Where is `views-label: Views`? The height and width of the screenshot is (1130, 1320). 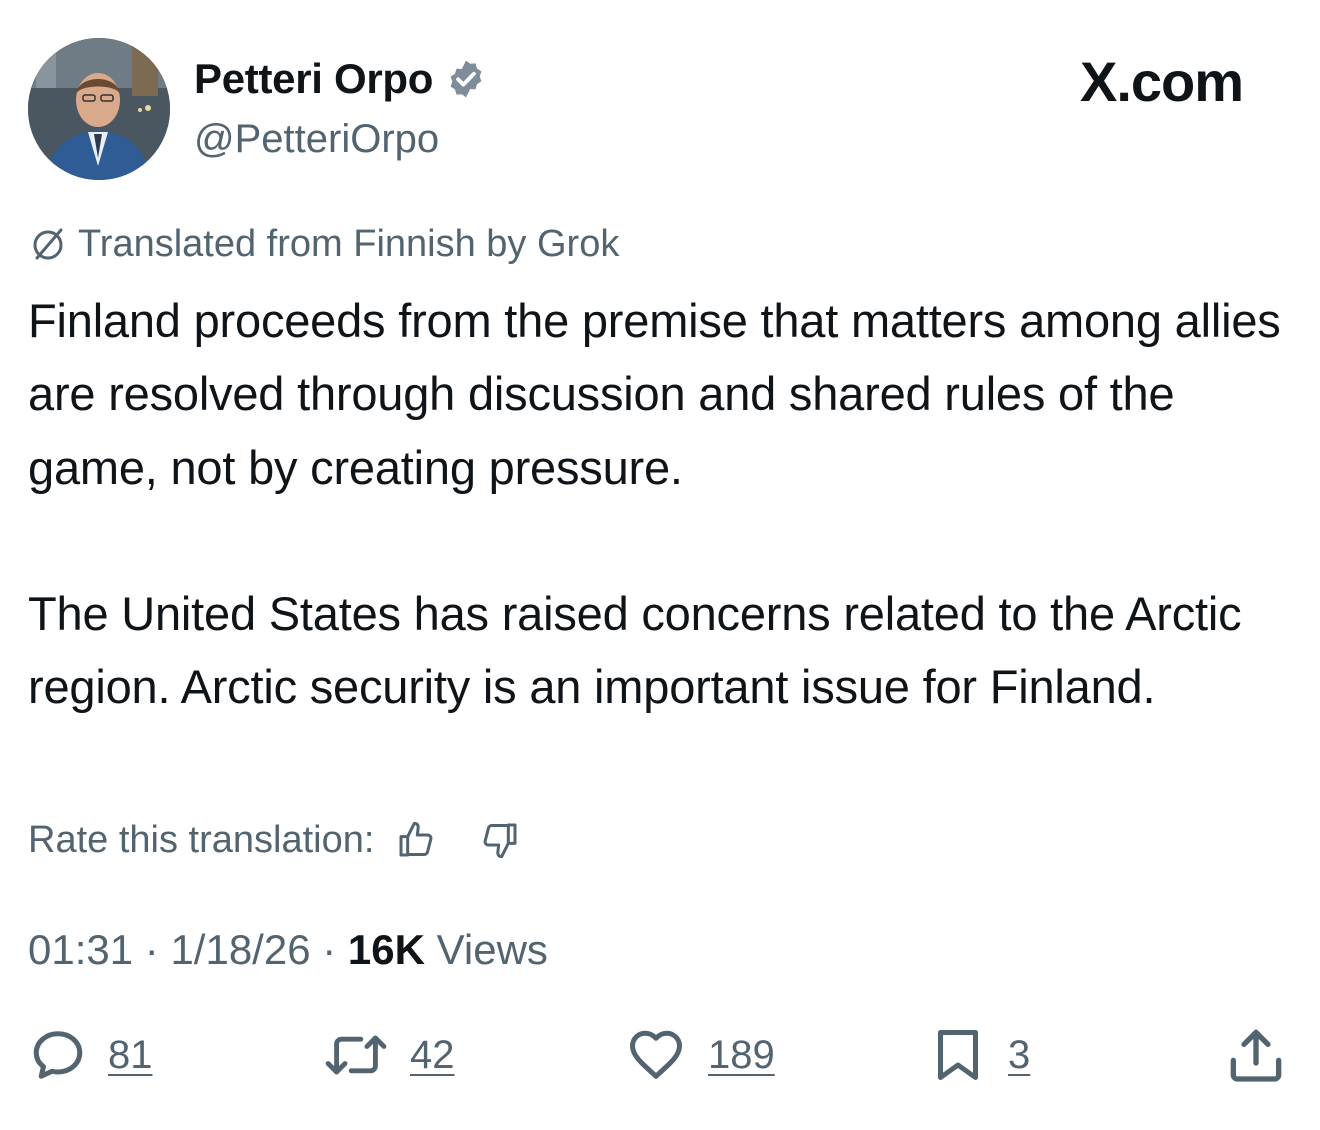 views-label: Views is located at coordinates (492, 949).